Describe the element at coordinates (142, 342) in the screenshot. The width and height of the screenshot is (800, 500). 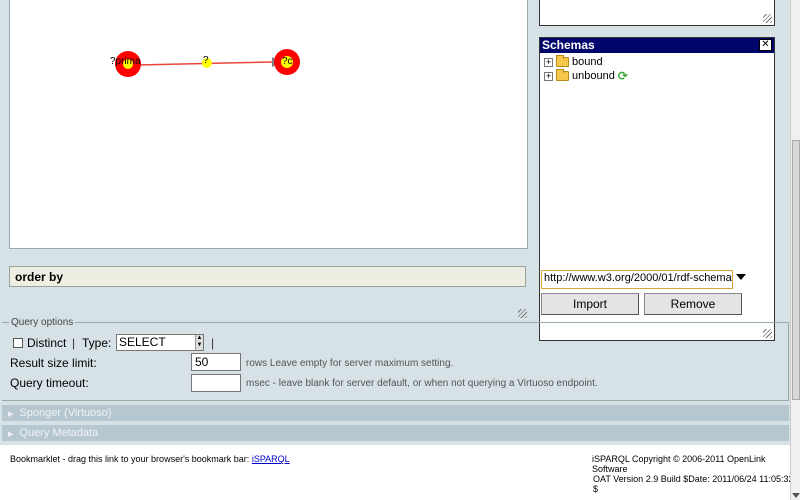
I see `type-select-value: SELECT` at that location.